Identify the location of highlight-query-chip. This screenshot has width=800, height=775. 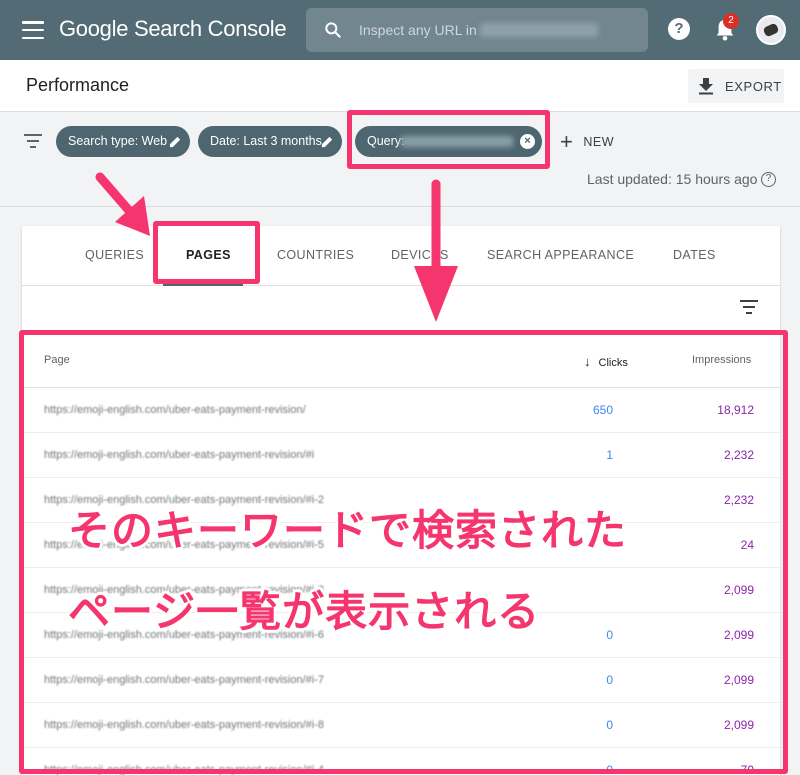
(448, 139).